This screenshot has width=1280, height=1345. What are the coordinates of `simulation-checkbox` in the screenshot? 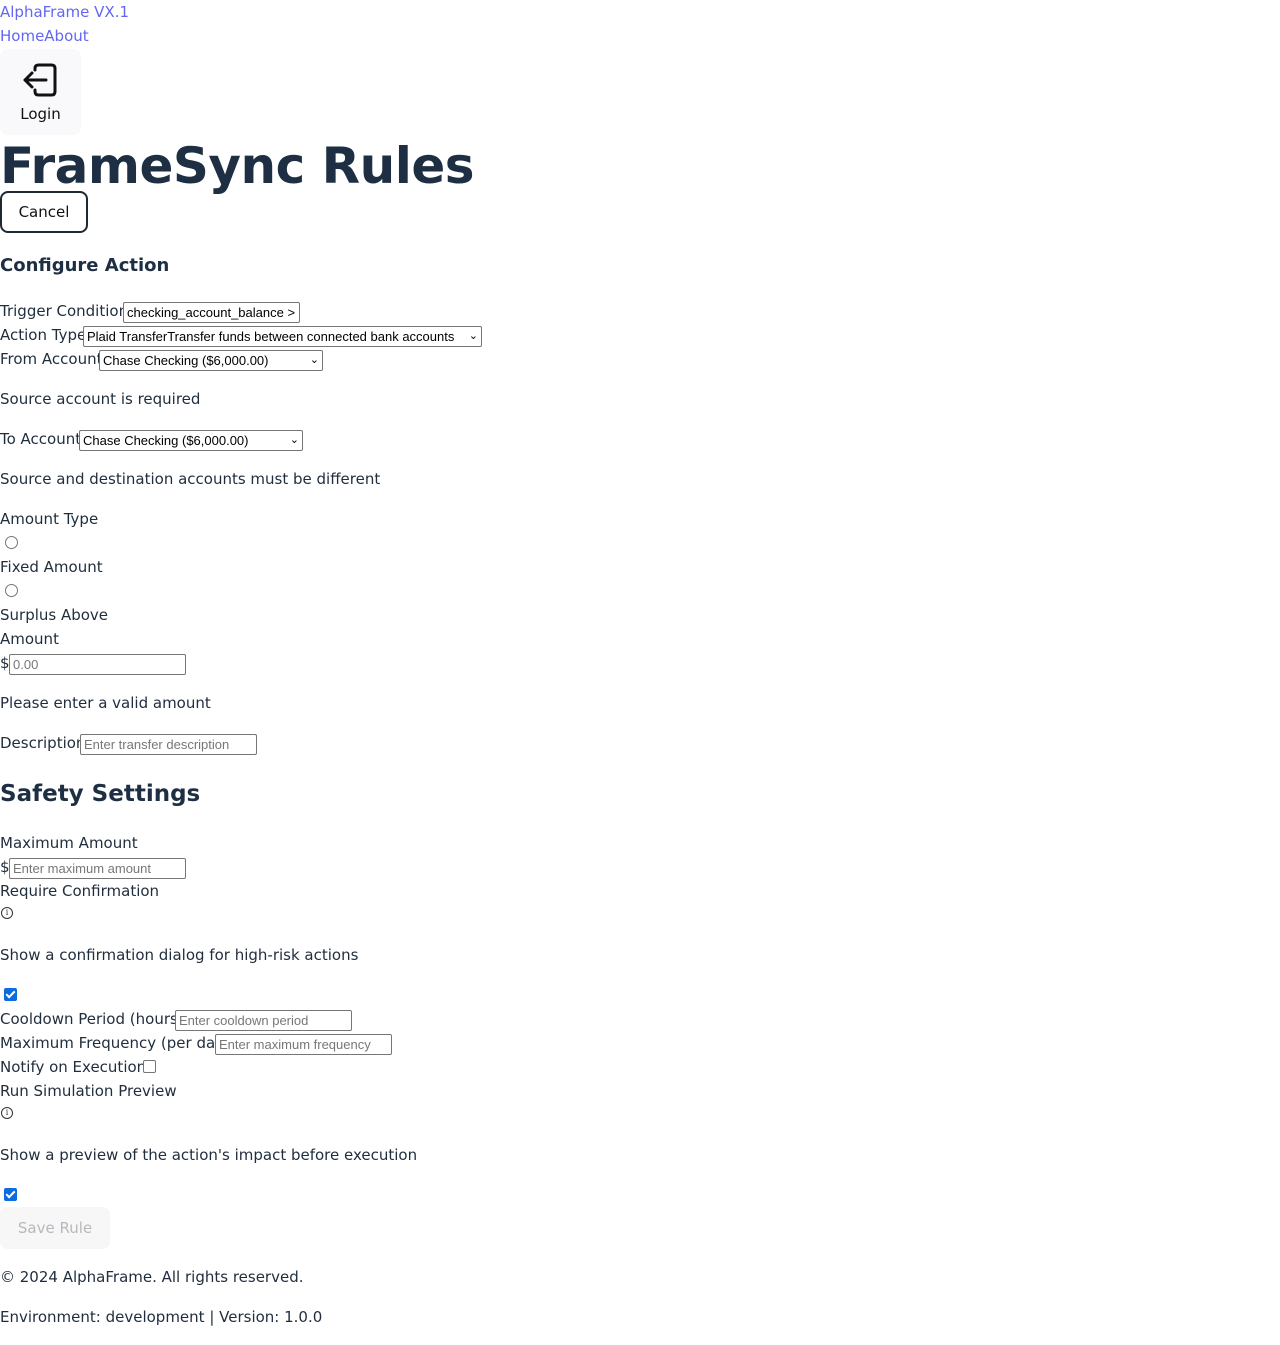 It's located at (10, 1194).